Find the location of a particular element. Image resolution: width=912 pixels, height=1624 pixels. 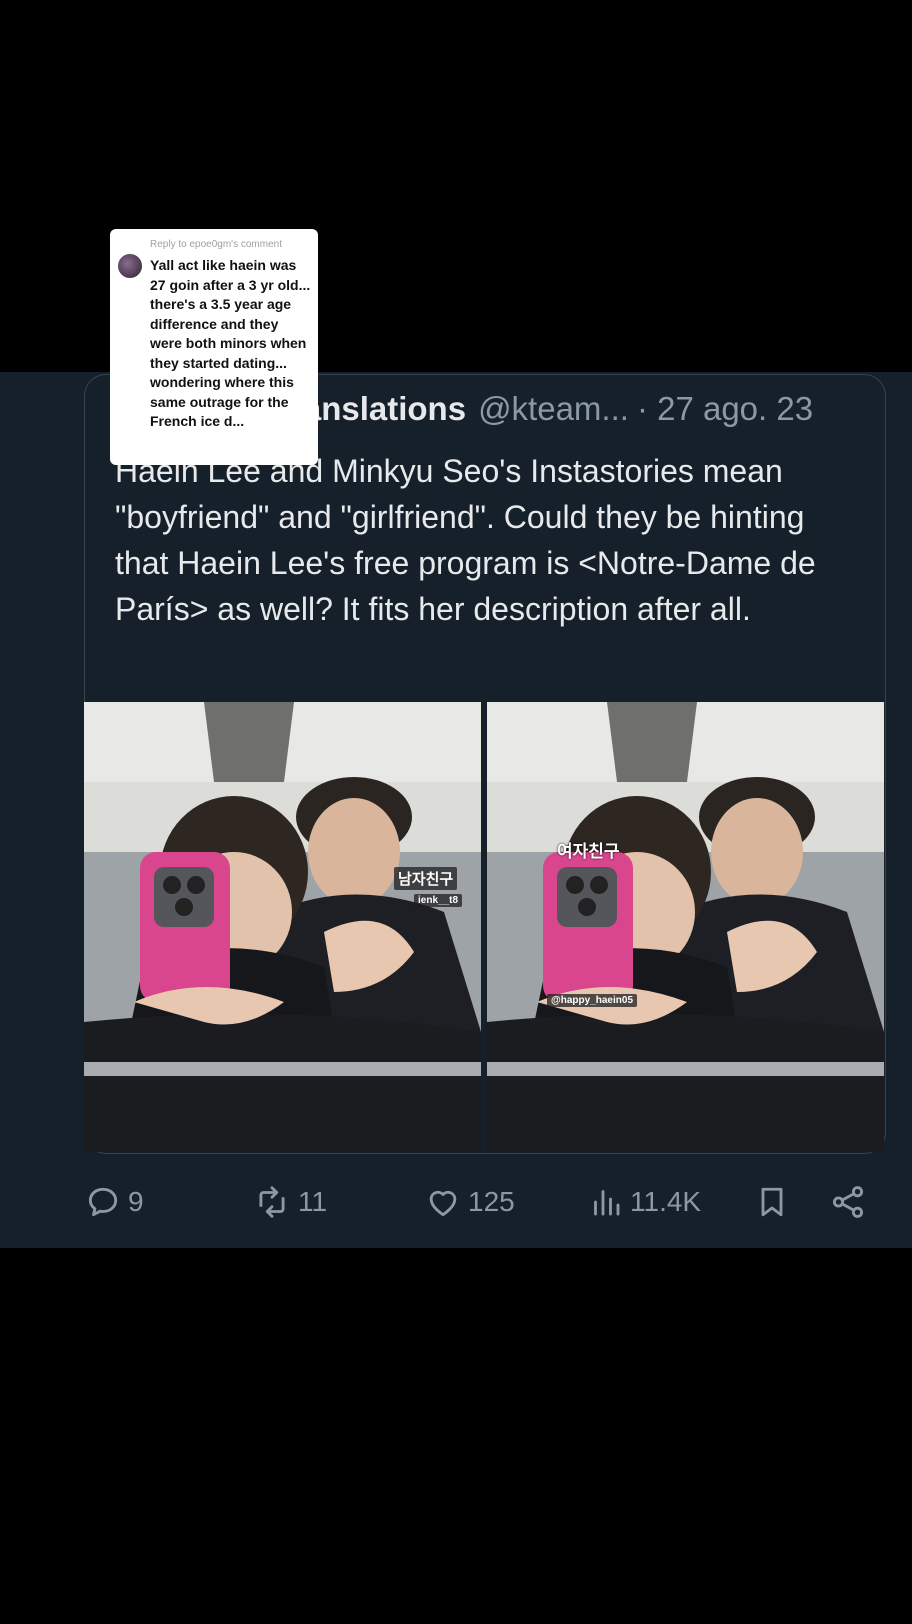

views-count: 11.4K is located at coordinates (666, 1201).